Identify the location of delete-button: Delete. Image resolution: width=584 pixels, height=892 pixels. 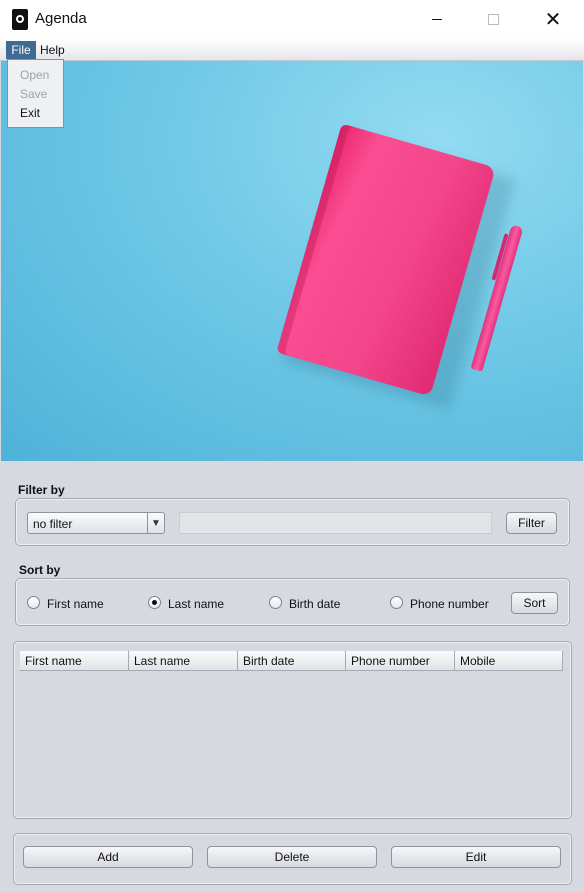
(292, 857).